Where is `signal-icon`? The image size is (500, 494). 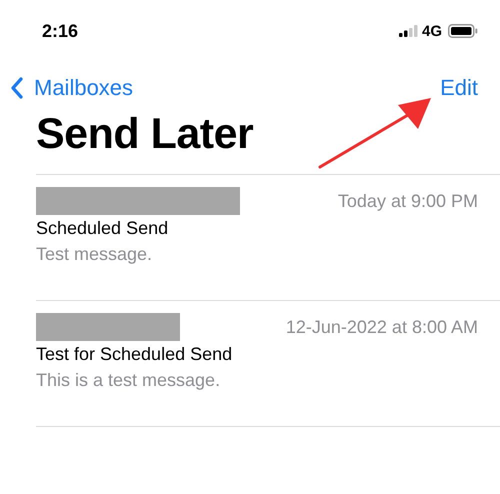 signal-icon is located at coordinates (408, 31).